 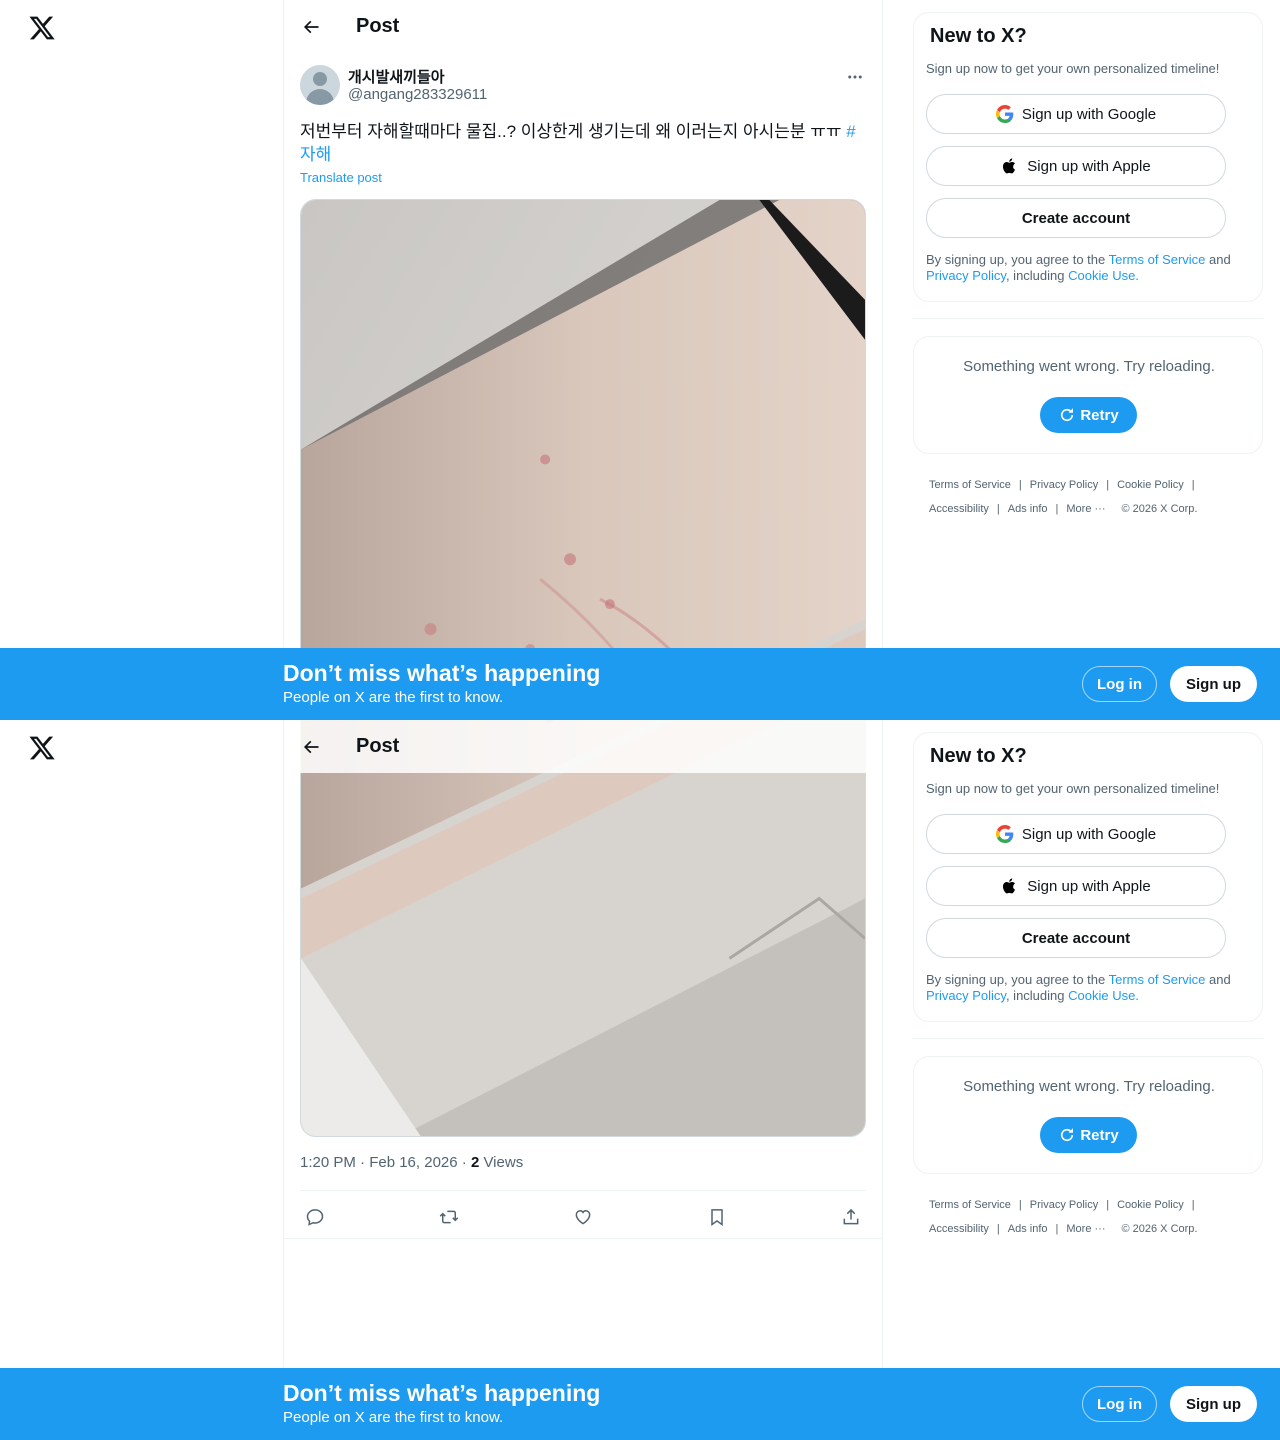 What do you see at coordinates (341, 177) in the screenshot?
I see `translate-post-link: Translate post` at bounding box center [341, 177].